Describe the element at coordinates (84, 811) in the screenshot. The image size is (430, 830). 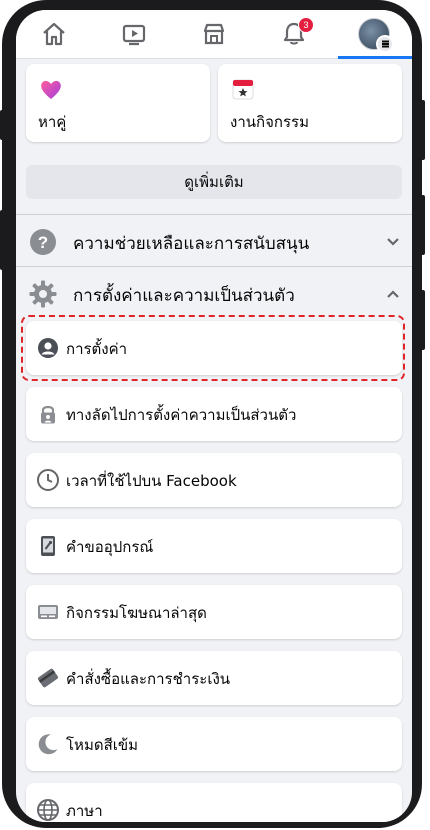
I see `language-label: ภาษา` at that location.